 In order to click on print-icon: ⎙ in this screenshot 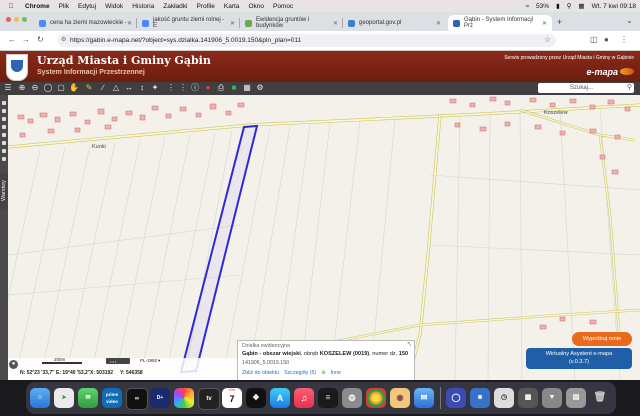, I will do `click(221, 88)`.